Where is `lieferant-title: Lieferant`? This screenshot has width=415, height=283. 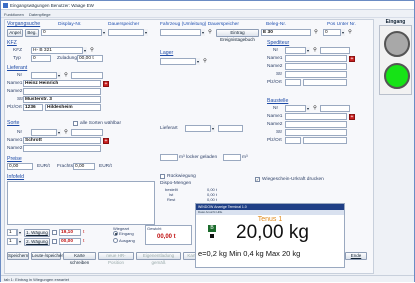
lieferant-title: Lieferant is located at coordinates (17, 68).